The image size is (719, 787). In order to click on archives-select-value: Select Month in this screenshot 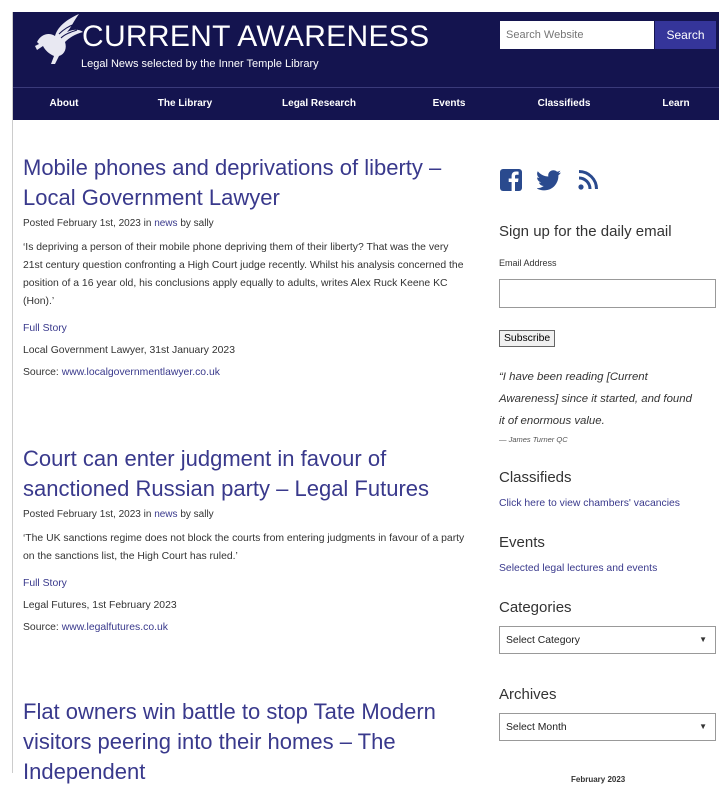, I will do `click(536, 727)`.